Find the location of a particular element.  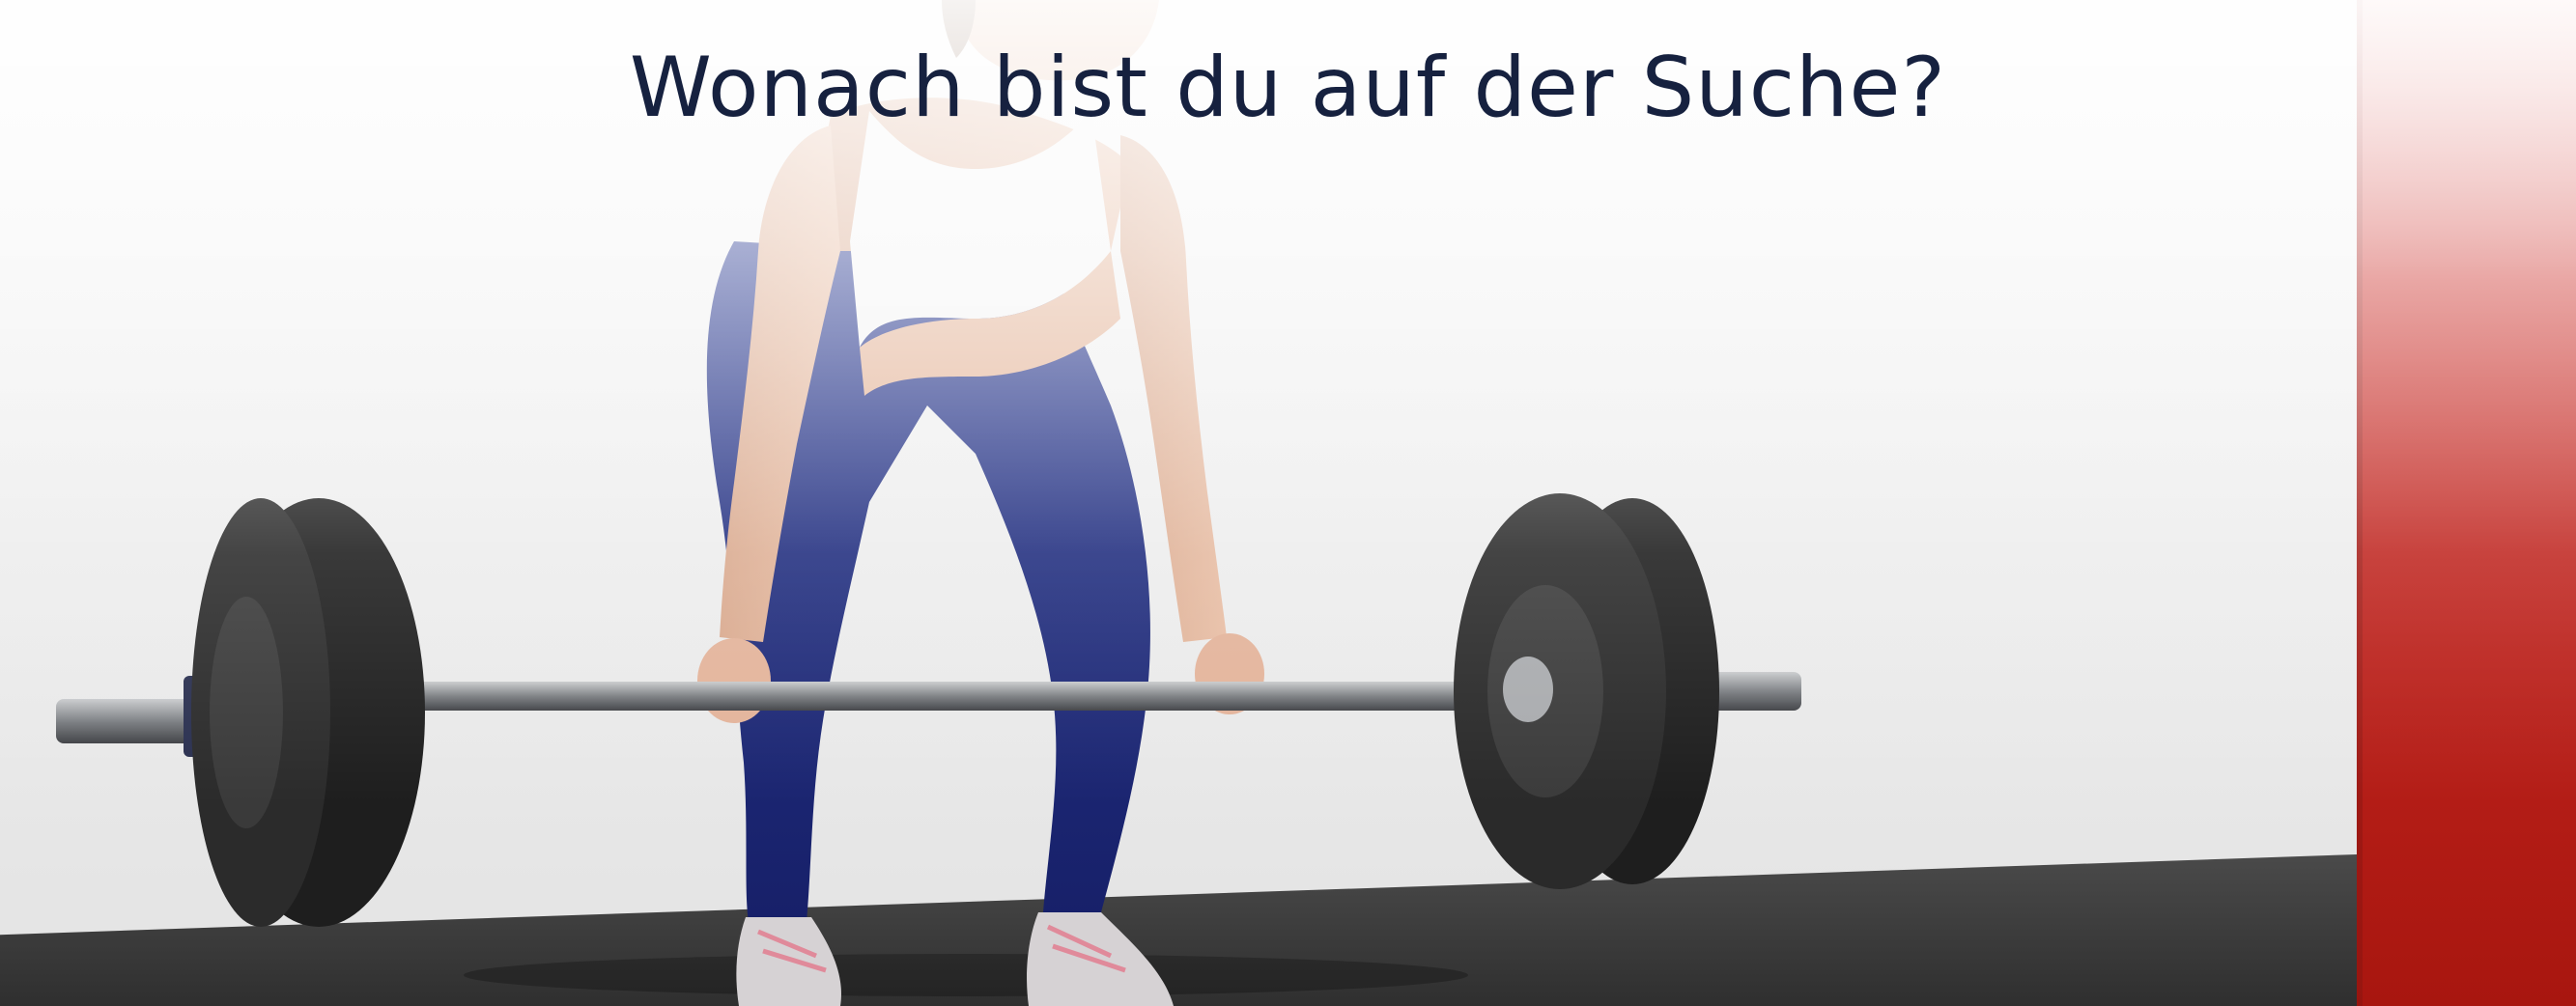

right-collar is located at coordinates (1528, 689).